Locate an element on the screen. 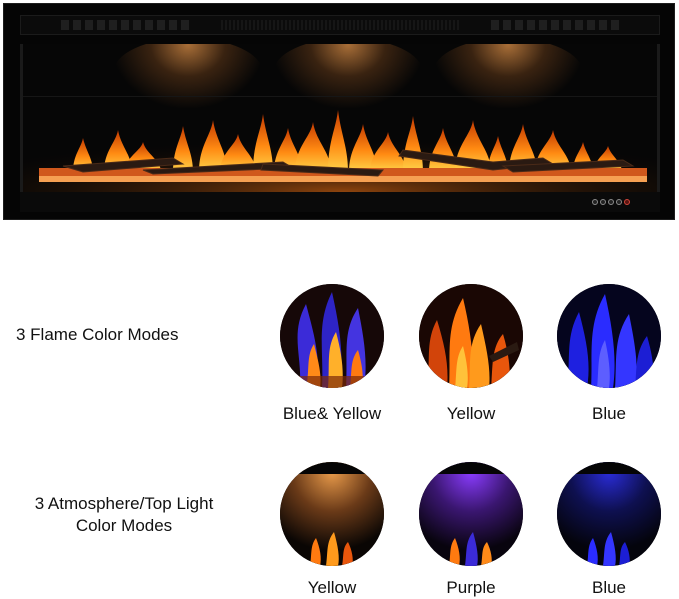  vent-grille-left is located at coordinates (126, 25).